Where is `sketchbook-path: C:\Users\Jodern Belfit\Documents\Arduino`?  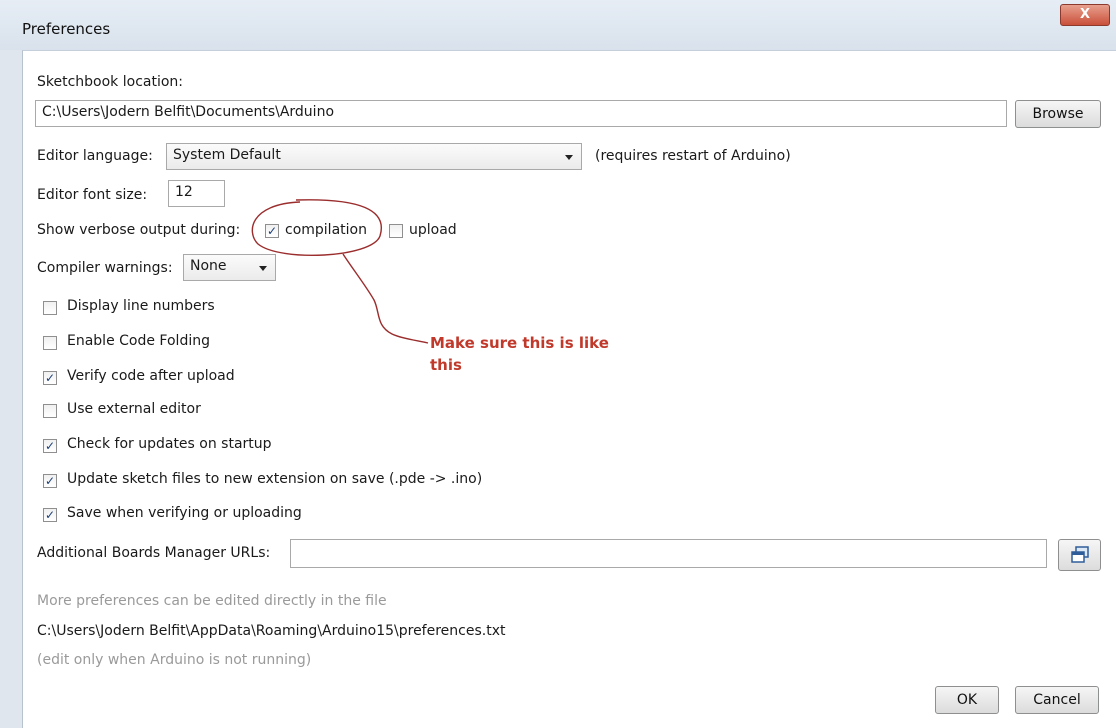 sketchbook-path: C:\Users\Jodern Belfit\Documents\Arduino is located at coordinates (188, 112).